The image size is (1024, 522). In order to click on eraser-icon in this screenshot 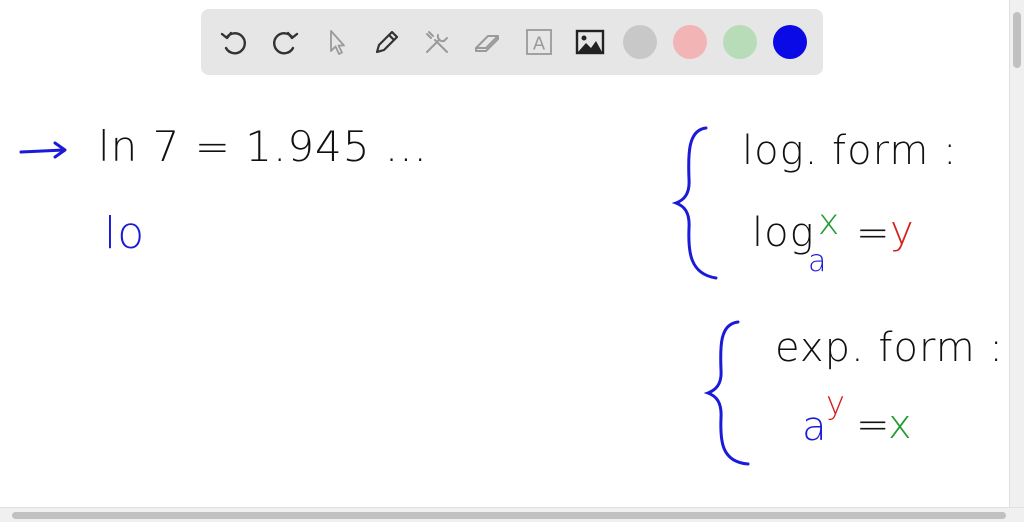, I will do `click(487, 43)`.